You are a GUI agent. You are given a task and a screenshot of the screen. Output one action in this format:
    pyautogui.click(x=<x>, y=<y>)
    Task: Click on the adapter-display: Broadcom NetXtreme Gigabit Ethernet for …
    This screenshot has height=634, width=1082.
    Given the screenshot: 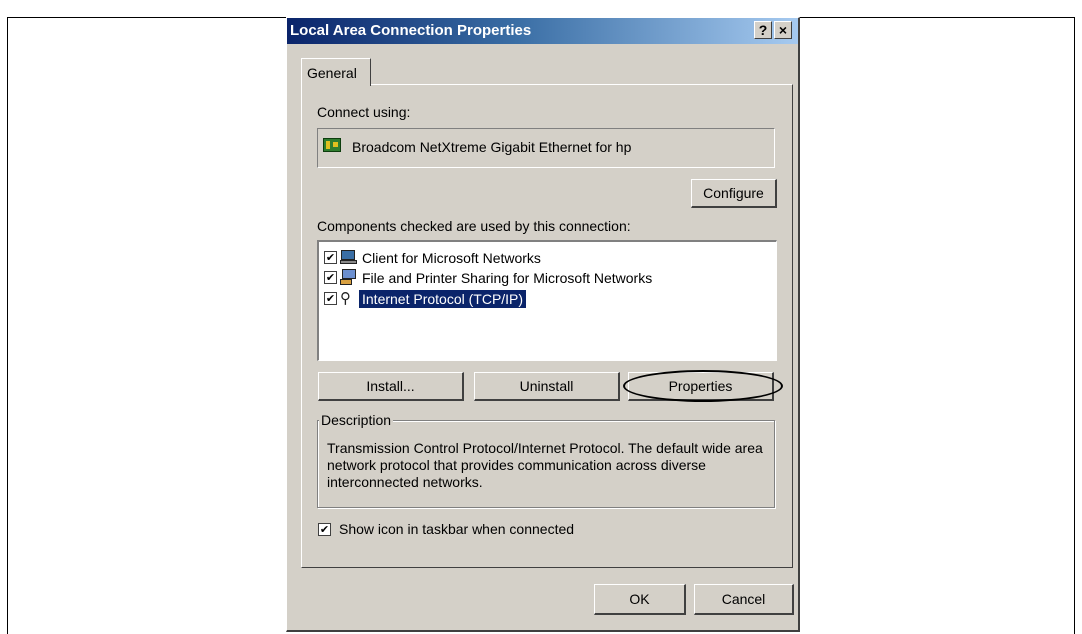 What is the action you would take?
    pyautogui.click(x=546, y=148)
    